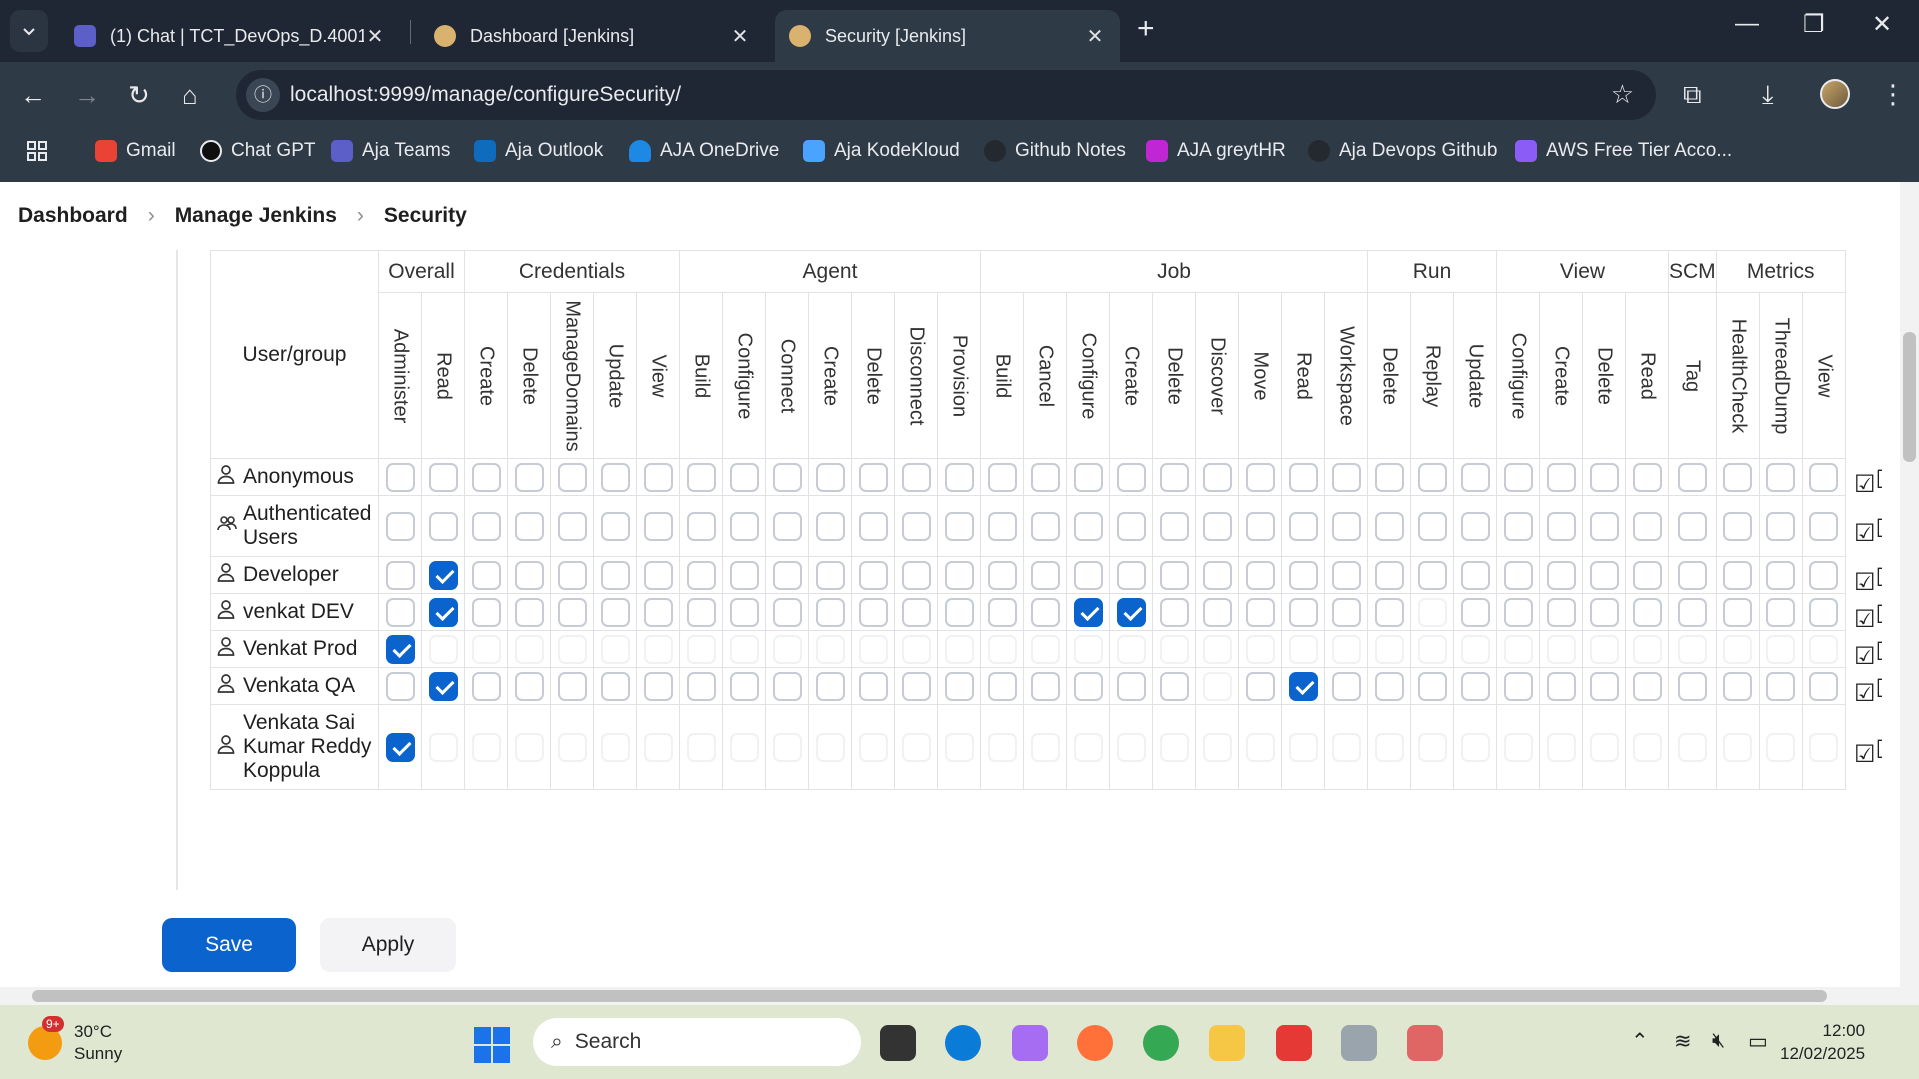  Describe the element at coordinates (1747, 24) in the screenshot. I see `minimize-button: —` at that location.